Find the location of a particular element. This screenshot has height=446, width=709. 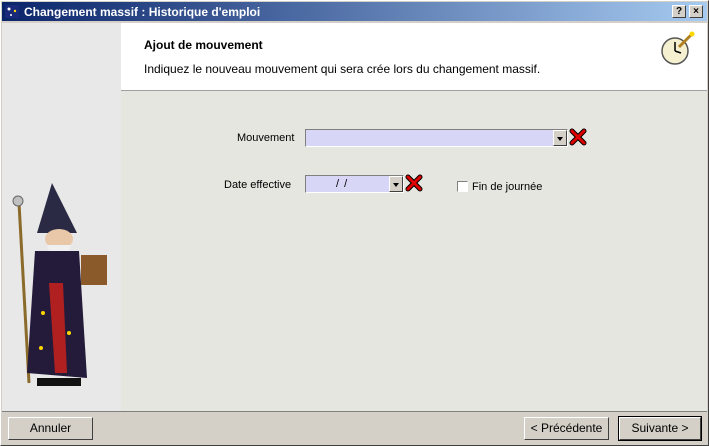

wizard-clock-icon is located at coordinates (678, 48).